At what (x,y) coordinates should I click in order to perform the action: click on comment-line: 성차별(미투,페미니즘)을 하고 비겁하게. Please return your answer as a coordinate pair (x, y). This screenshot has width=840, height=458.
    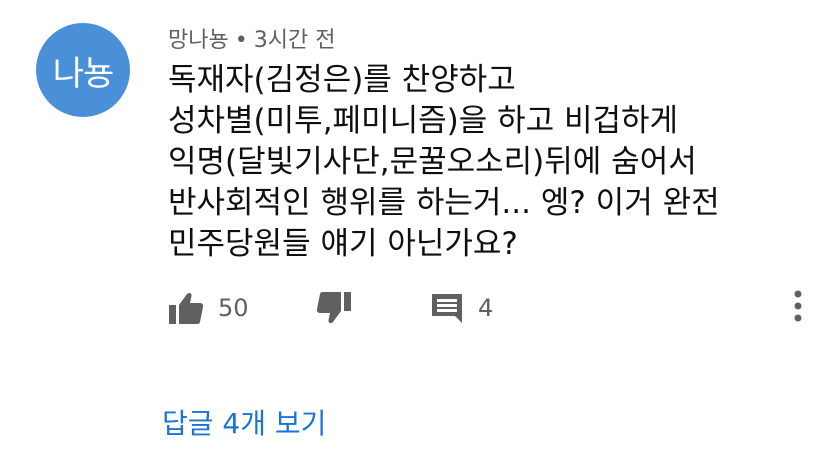
    Looking at the image, I should click on (423, 121).